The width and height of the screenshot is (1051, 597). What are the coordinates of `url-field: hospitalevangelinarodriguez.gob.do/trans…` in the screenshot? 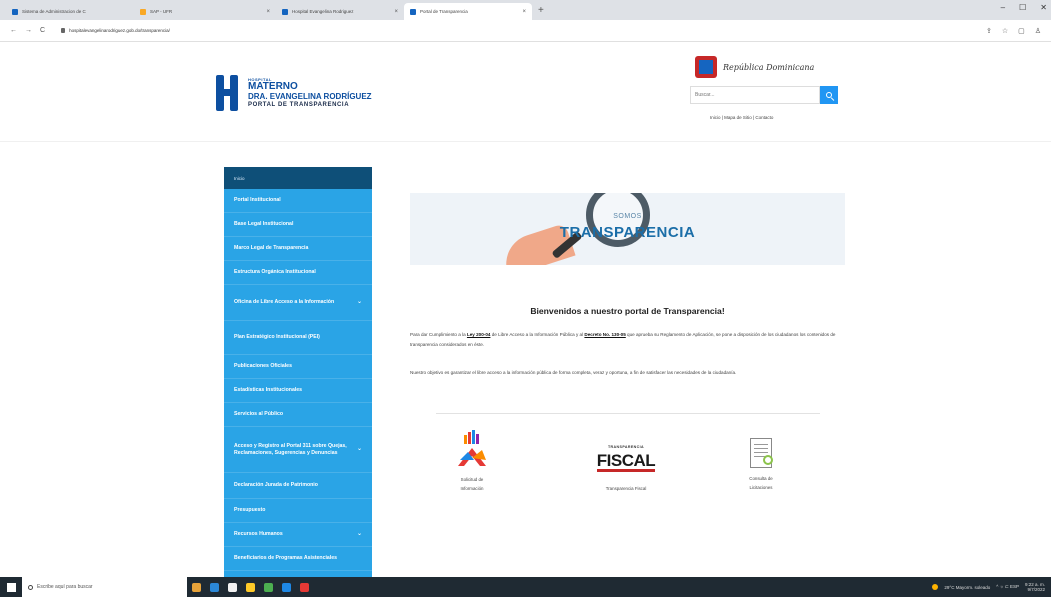 It's located at (515, 30).